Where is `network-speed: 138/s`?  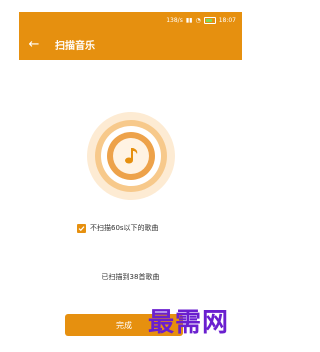
network-speed: 138/s is located at coordinates (174, 20).